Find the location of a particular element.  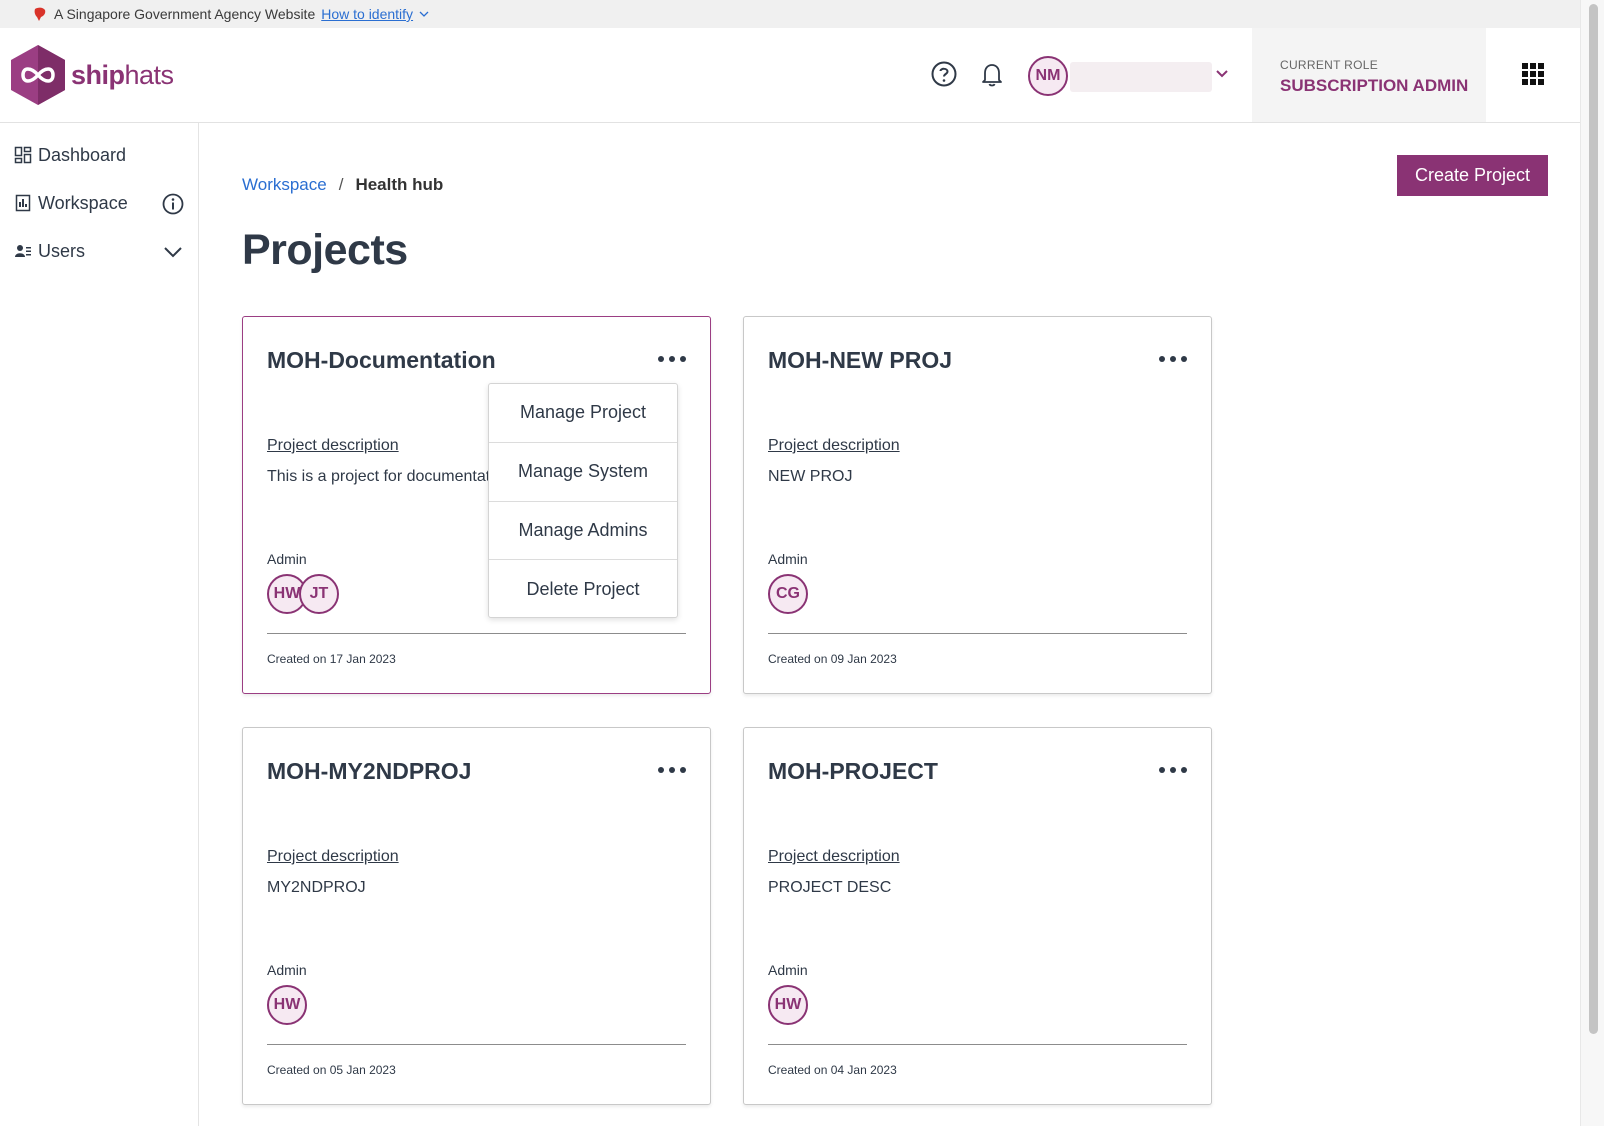

user-avatar: NM is located at coordinates (1048, 76).